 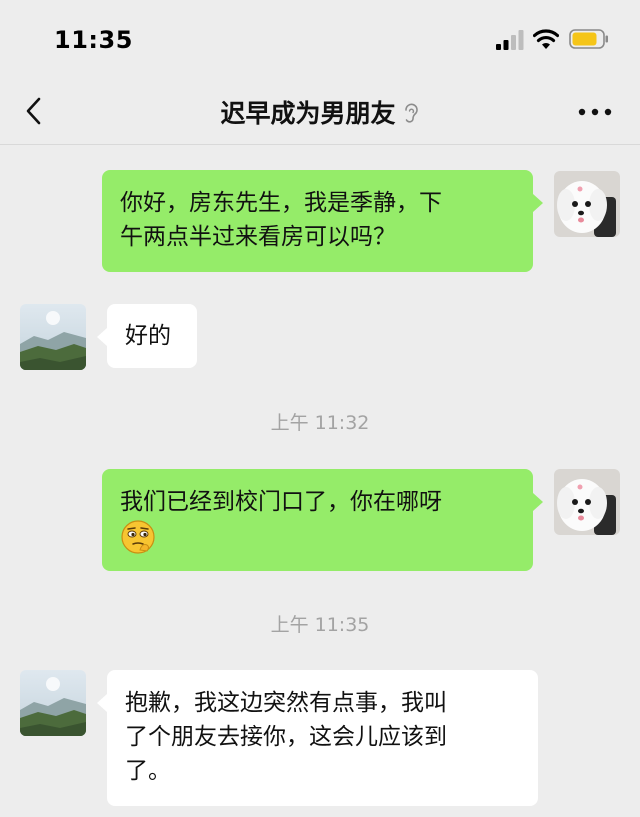 I want to click on status-time: 11:35, so click(x=93, y=40).